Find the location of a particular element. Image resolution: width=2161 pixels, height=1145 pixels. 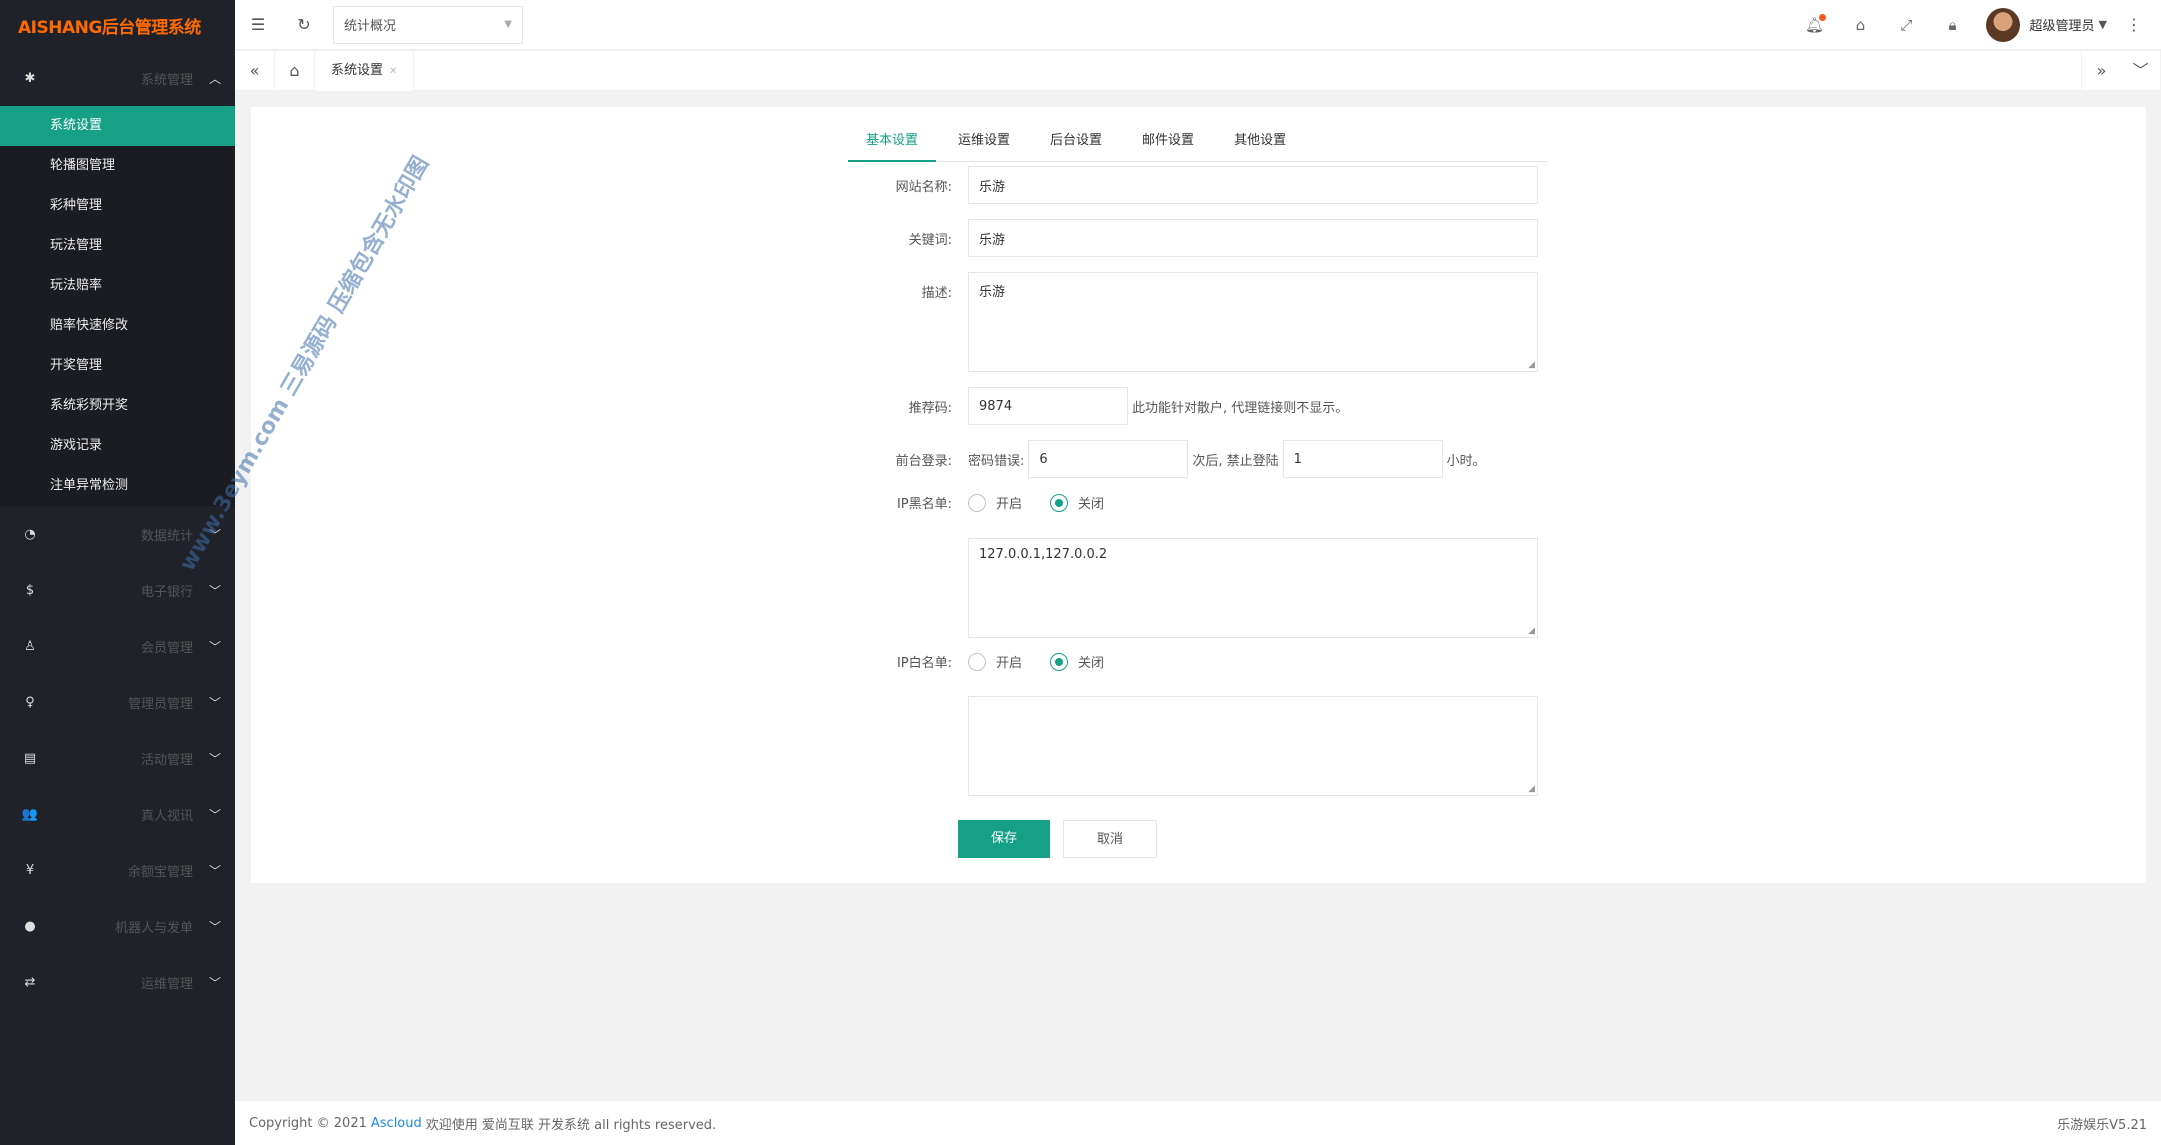

cancel-button: 取消 is located at coordinates (1110, 839).